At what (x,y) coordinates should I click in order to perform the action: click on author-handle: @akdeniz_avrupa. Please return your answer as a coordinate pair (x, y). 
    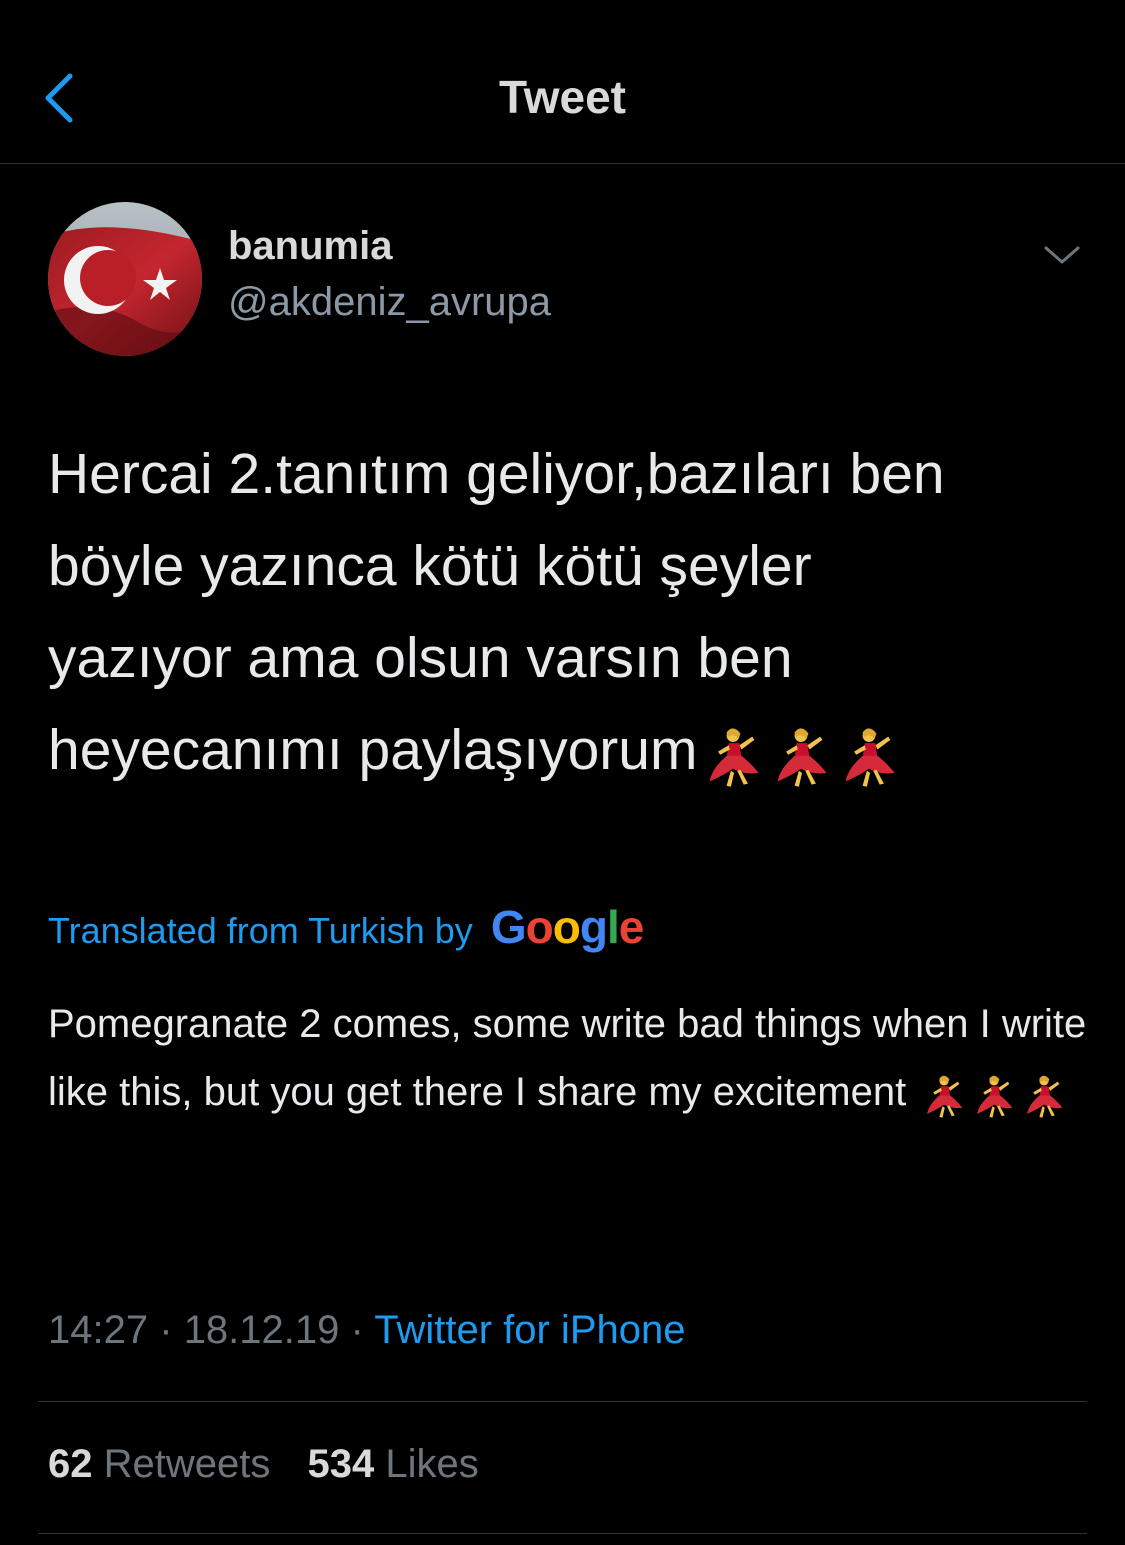
    Looking at the image, I should click on (389, 302).